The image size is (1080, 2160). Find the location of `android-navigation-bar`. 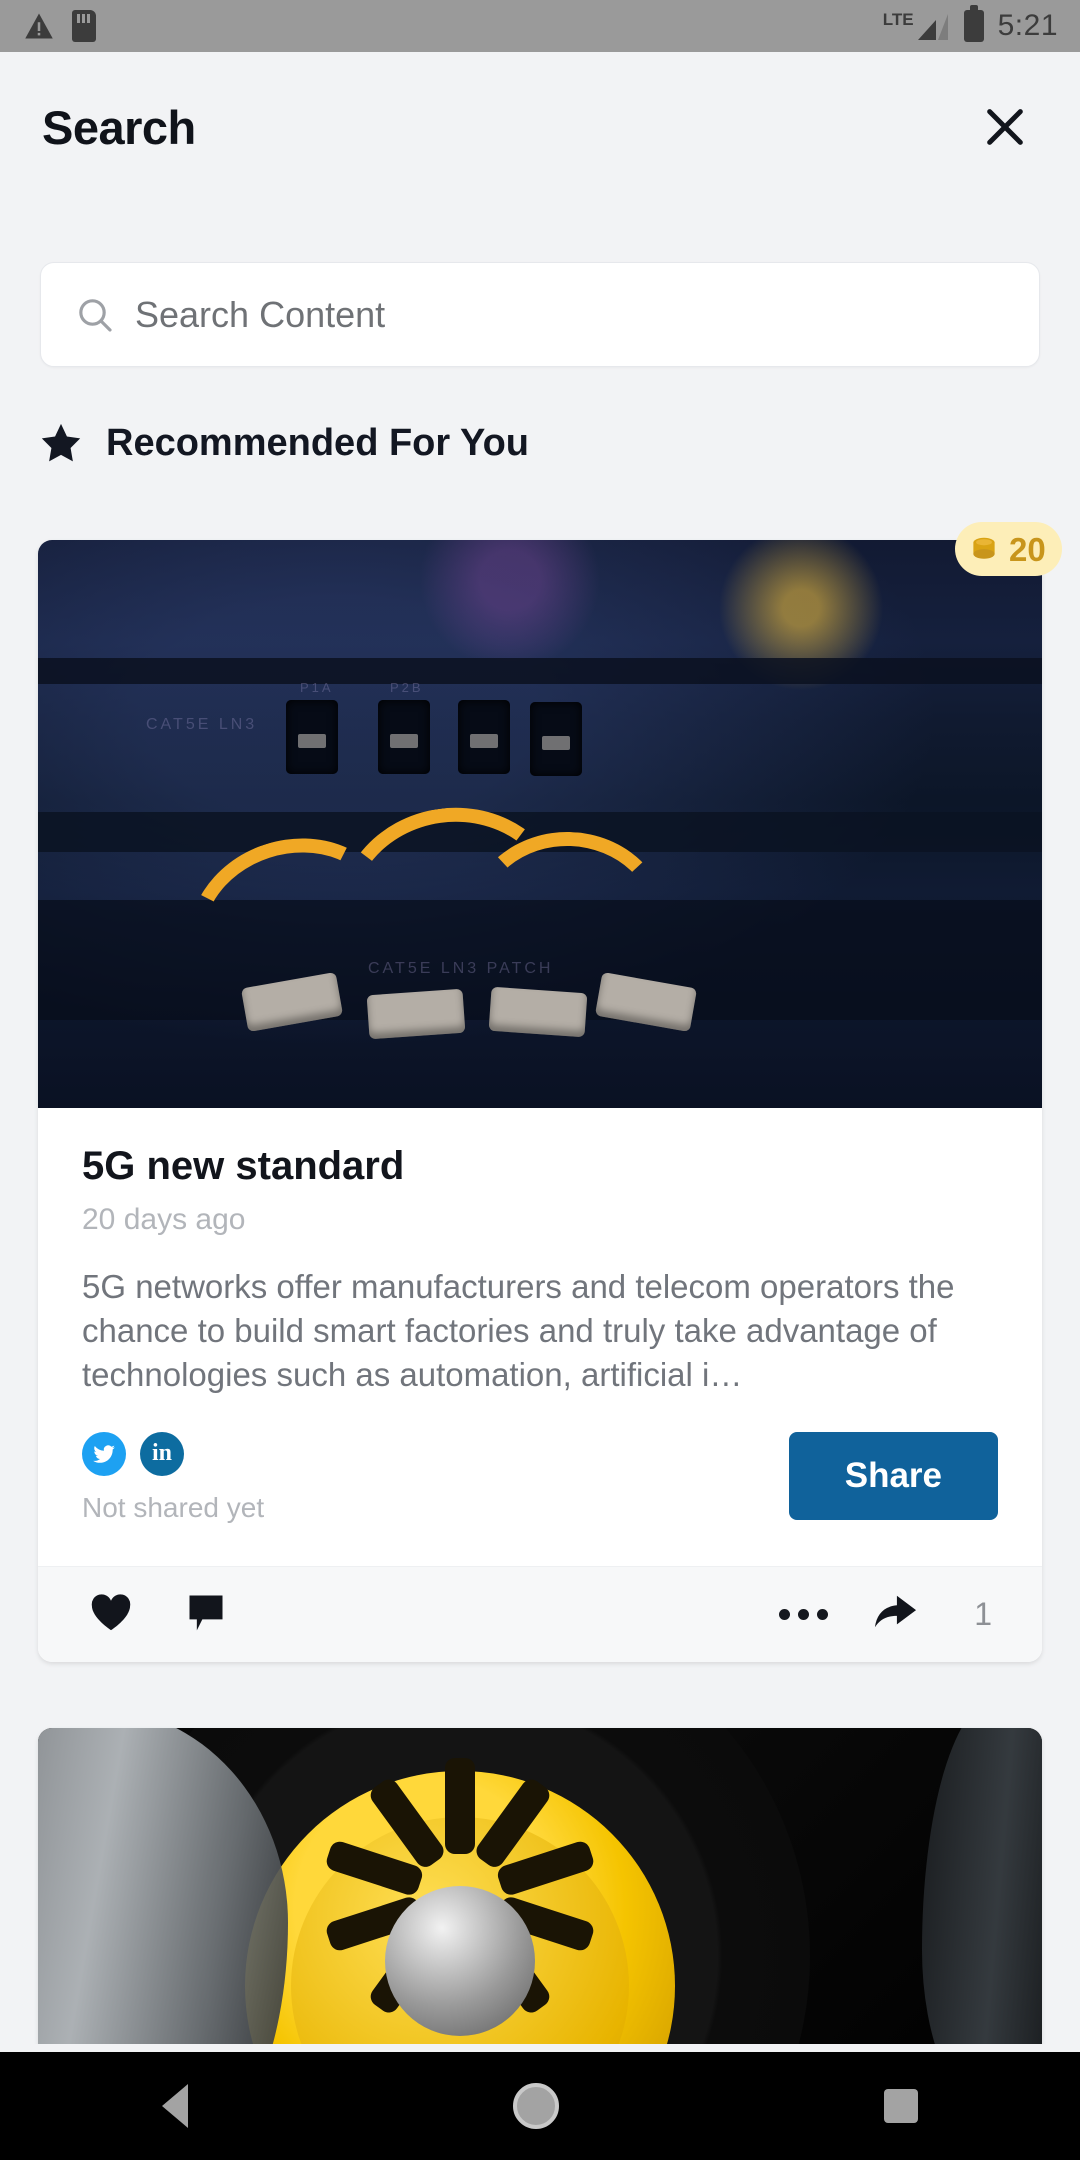

android-navigation-bar is located at coordinates (540, 2106).